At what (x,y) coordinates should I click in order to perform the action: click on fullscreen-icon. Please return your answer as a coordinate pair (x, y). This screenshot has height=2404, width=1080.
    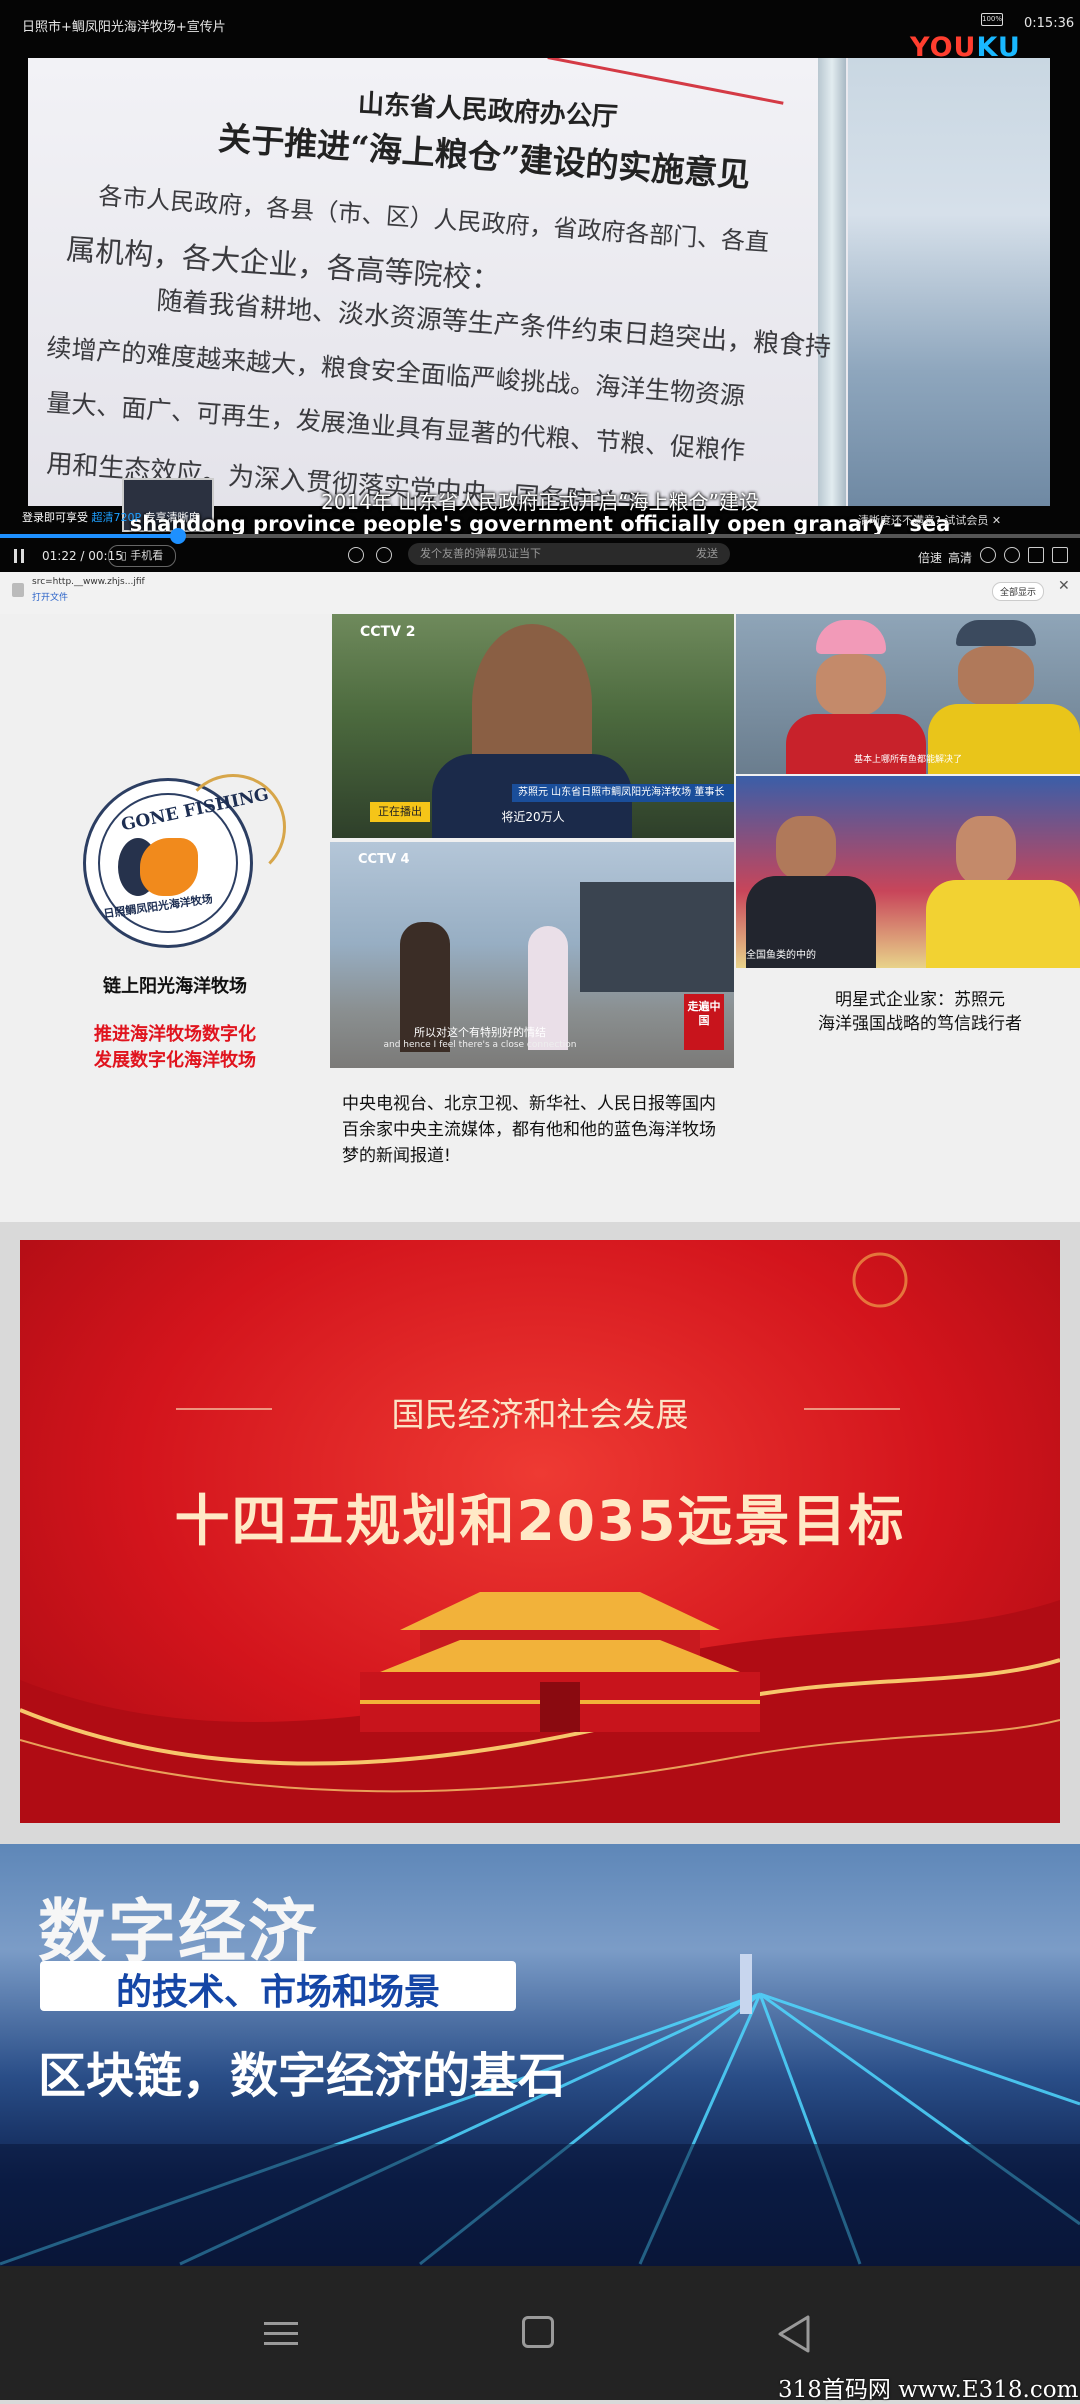
    Looking at the image, I should click on (1060, 555).